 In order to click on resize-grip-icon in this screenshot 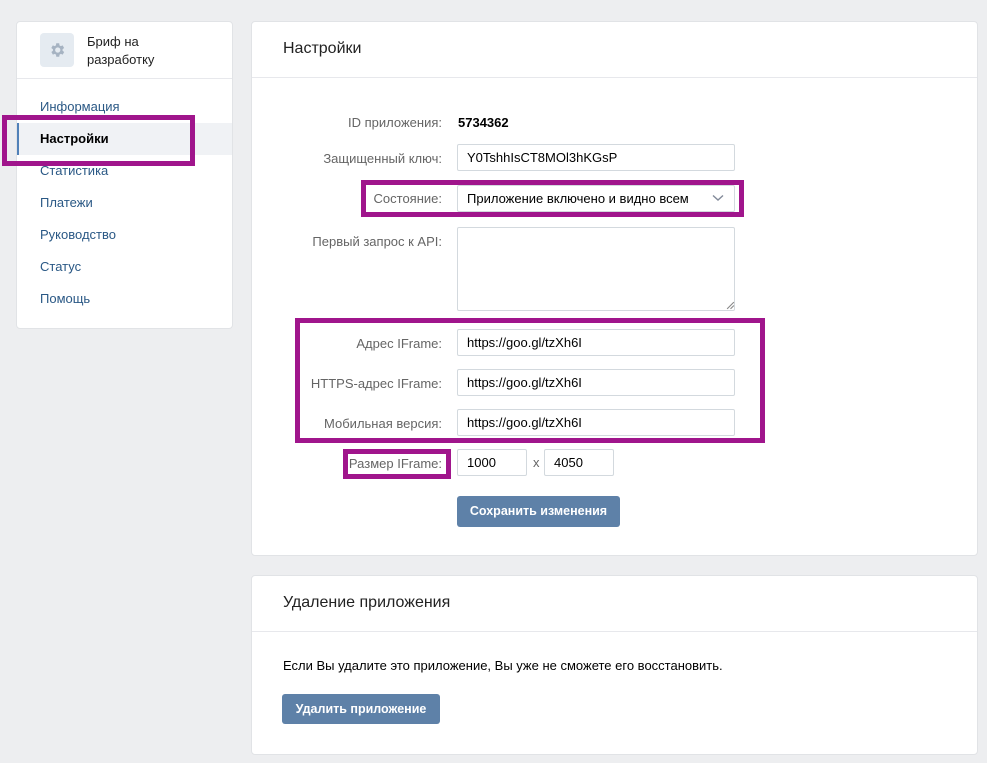, I will do `click(730, 305)`.